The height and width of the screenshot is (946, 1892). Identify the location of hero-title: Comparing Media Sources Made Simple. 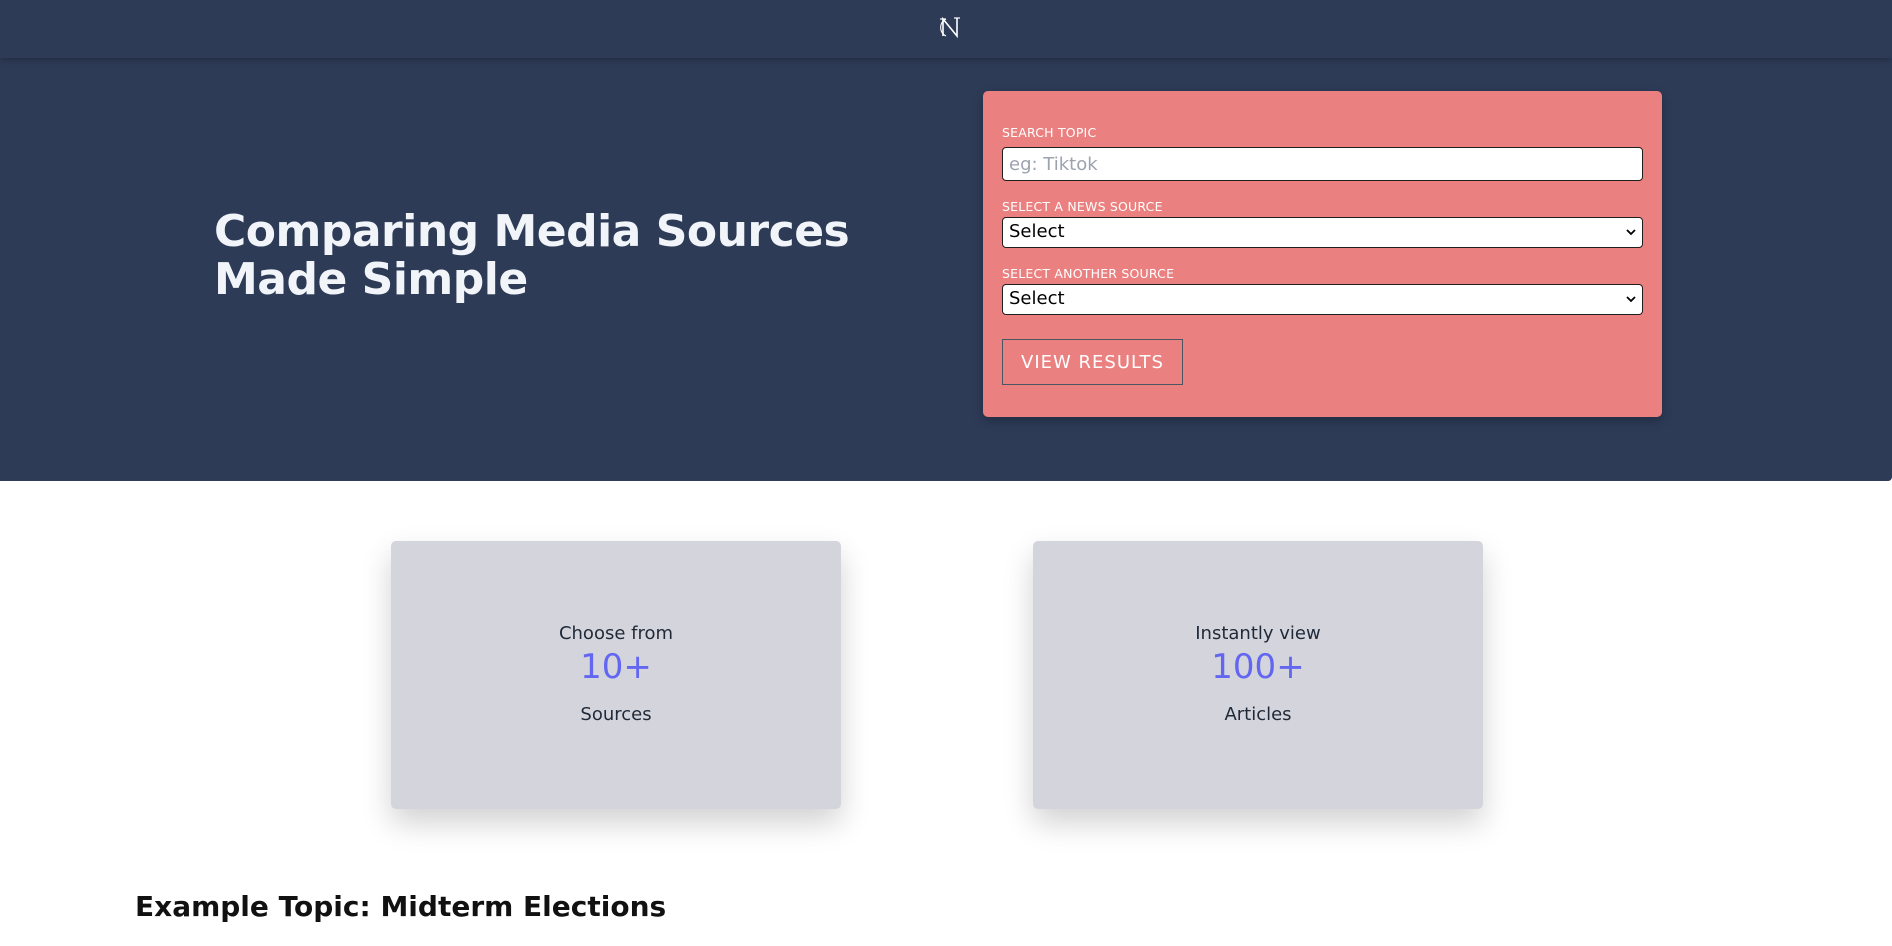
(532, 255).